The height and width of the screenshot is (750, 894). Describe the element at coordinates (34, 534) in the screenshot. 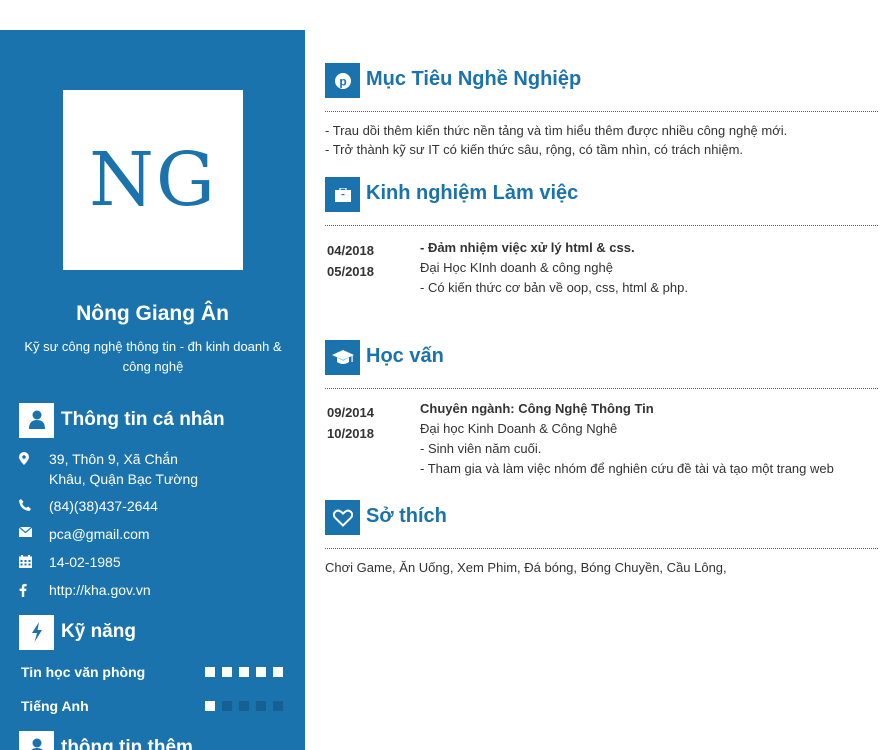

I see `envelope-icon` at that location.